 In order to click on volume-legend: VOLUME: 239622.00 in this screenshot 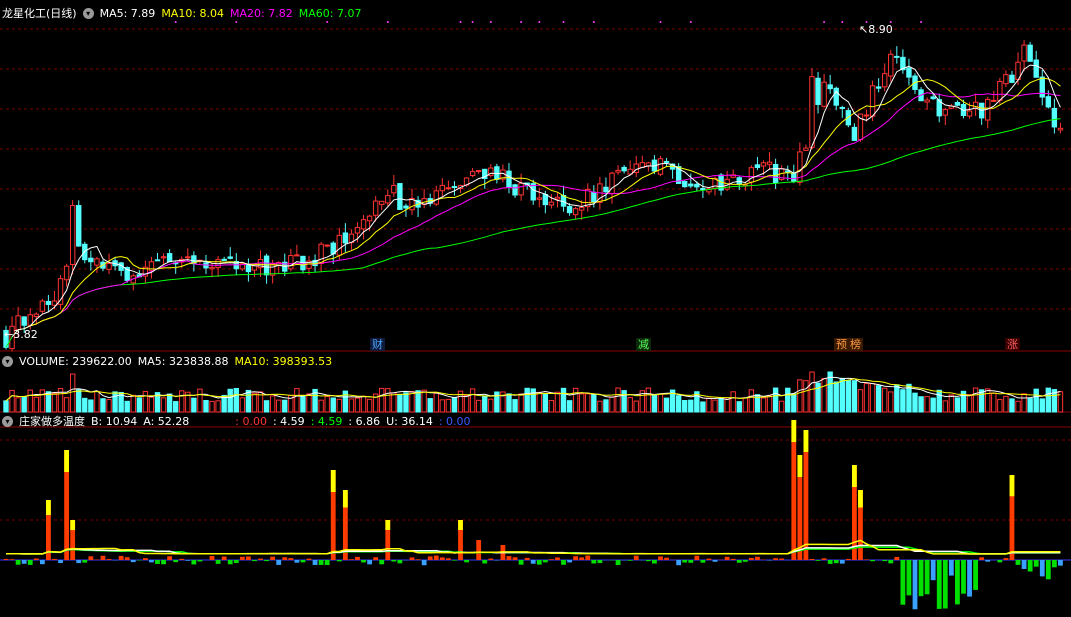, I will do `click(75, 361)`.